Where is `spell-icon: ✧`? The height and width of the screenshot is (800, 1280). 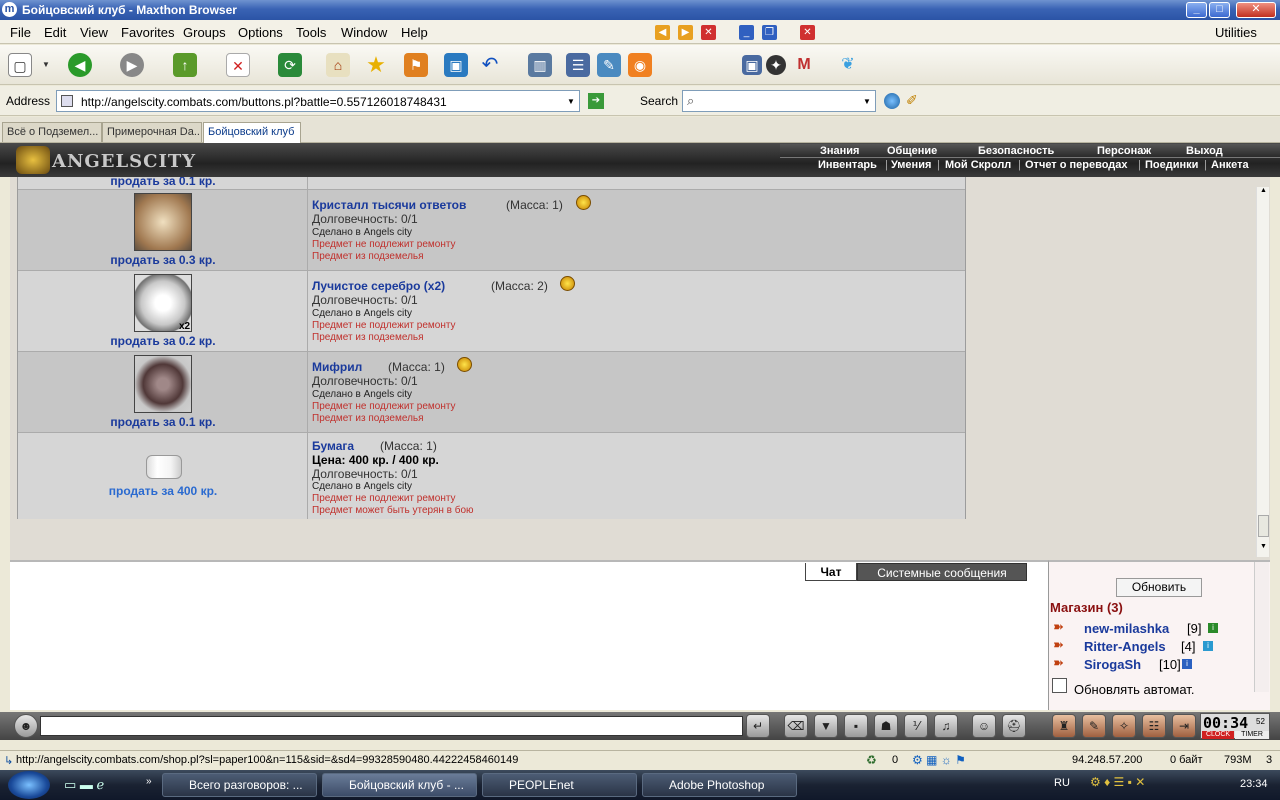 spell-icon: ✧ is located at coordinates (1124, 726).